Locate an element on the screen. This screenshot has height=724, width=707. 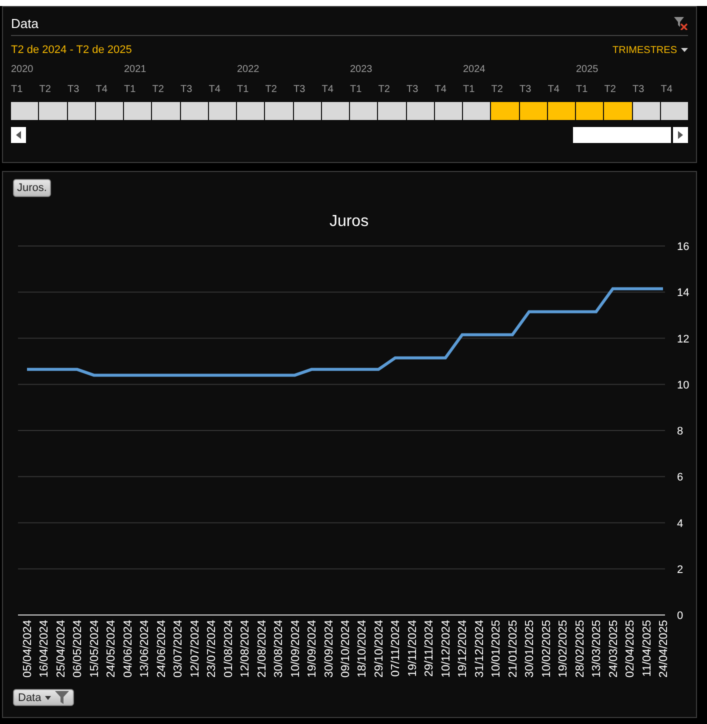
x-tick-label: 04/06/2024 is located at coordinates (128, 649).